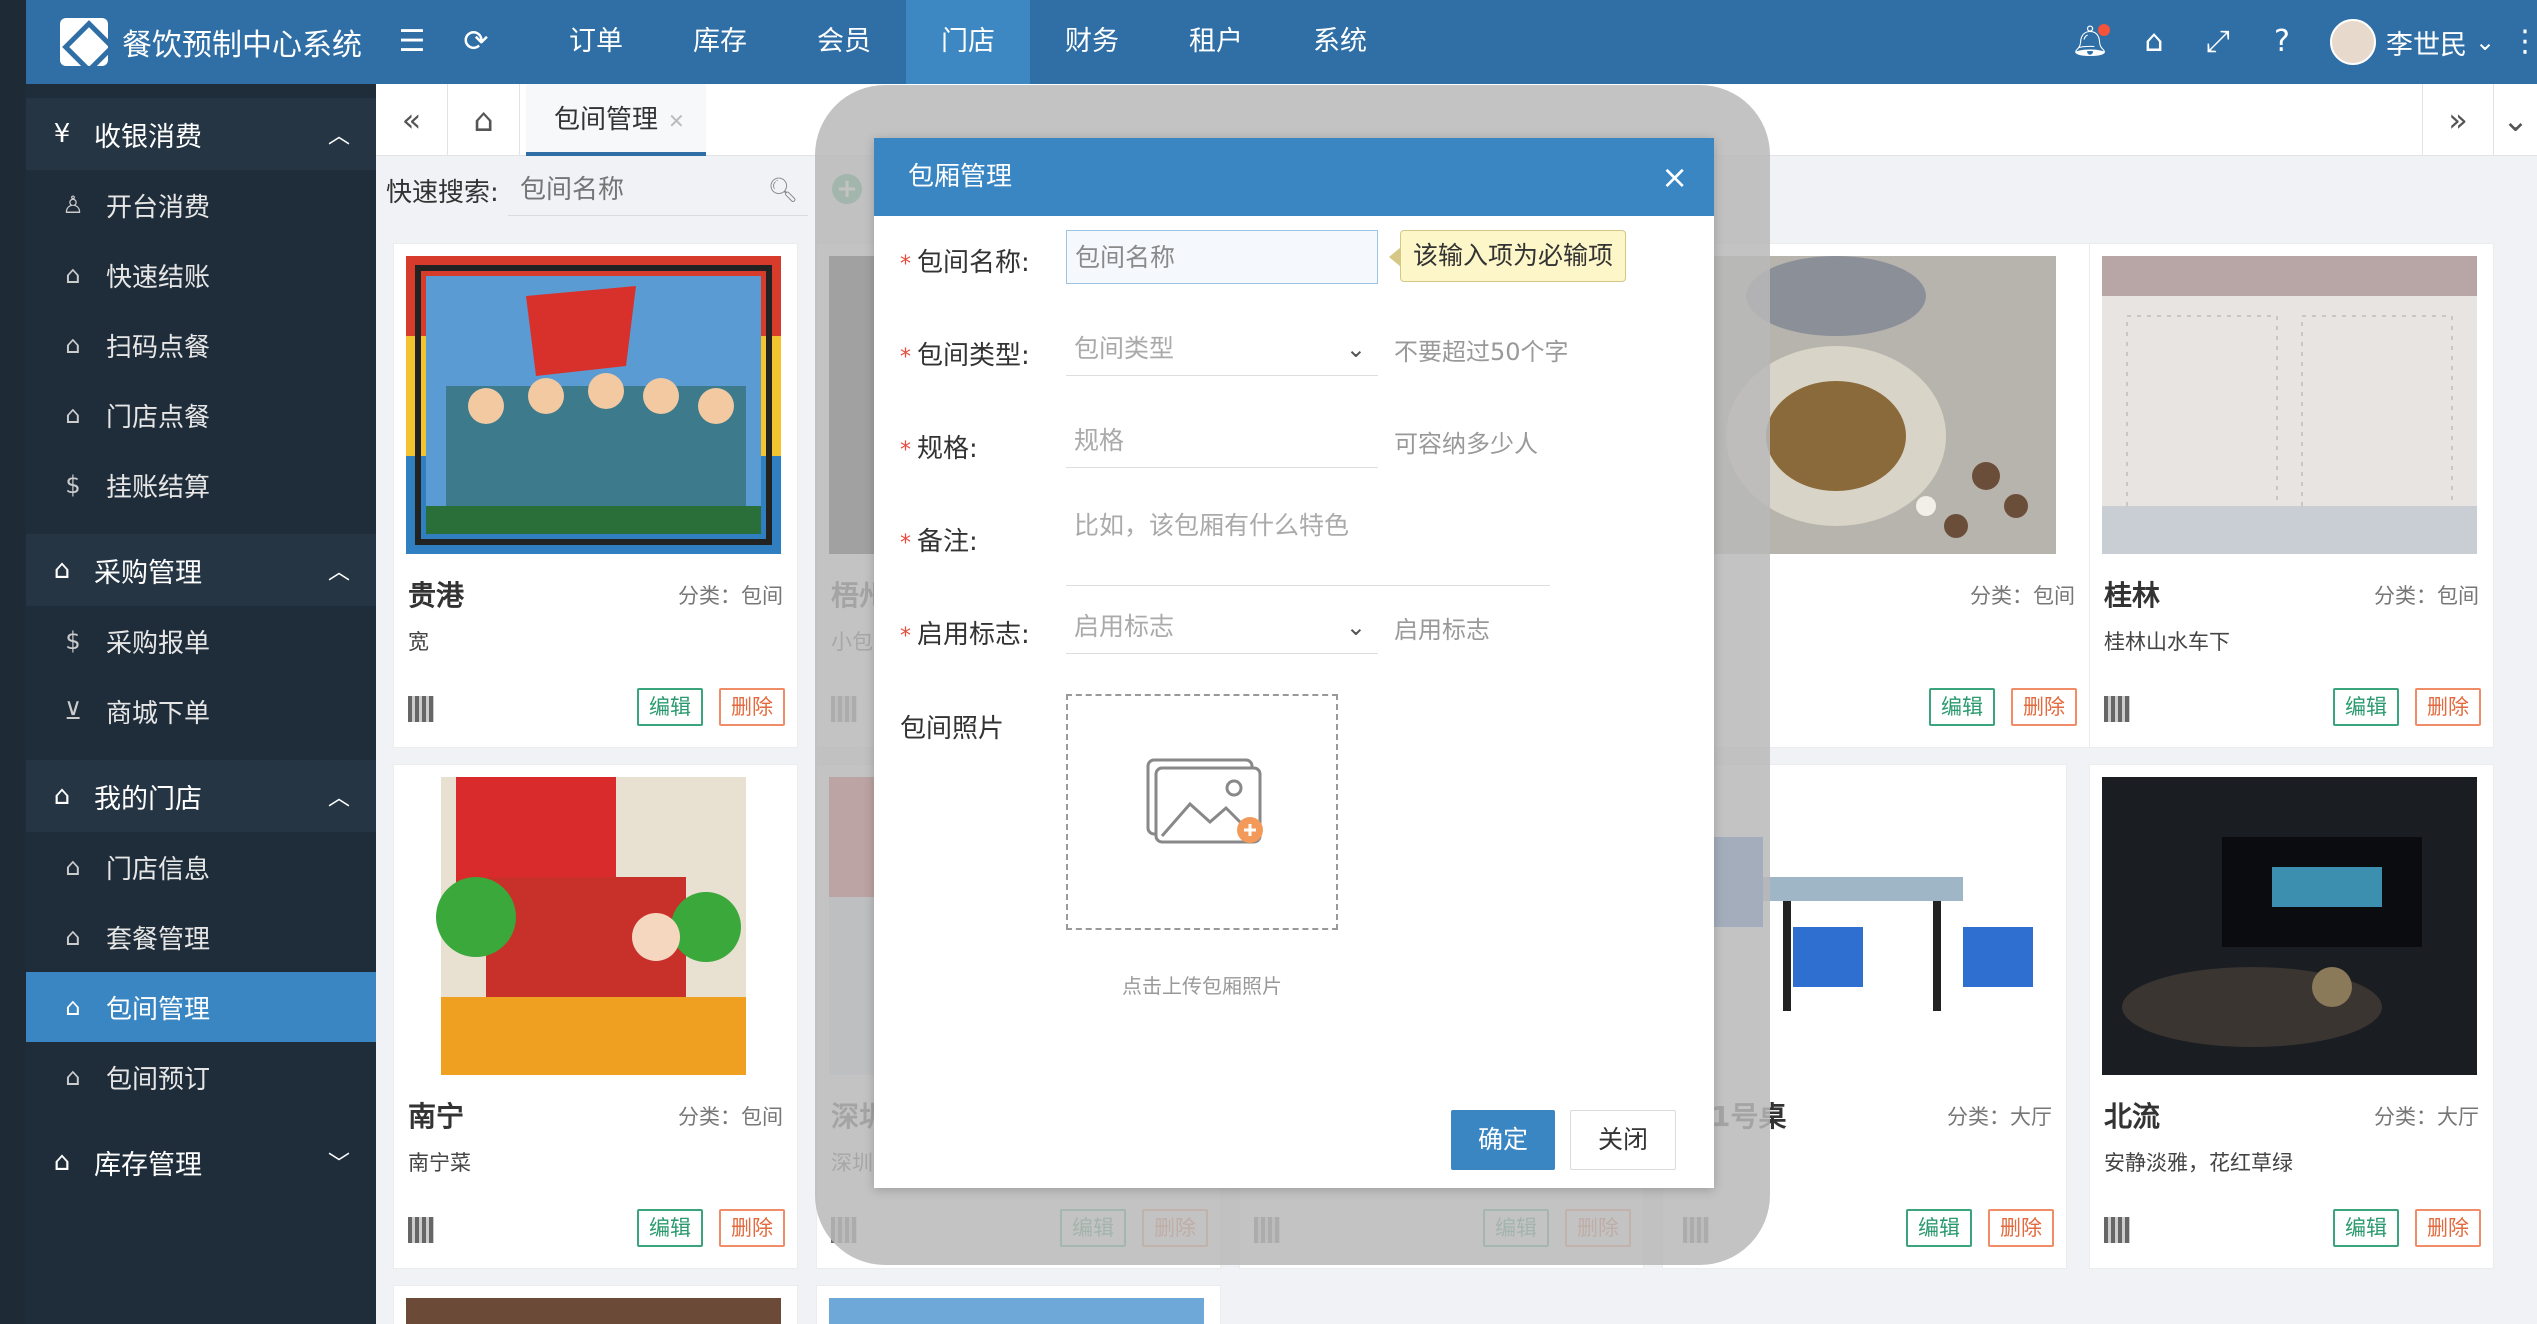 The height and width of the screenshot is (1324, 2537). I want to click on brand: 餐饮预制中心系统, so click(211, 42).